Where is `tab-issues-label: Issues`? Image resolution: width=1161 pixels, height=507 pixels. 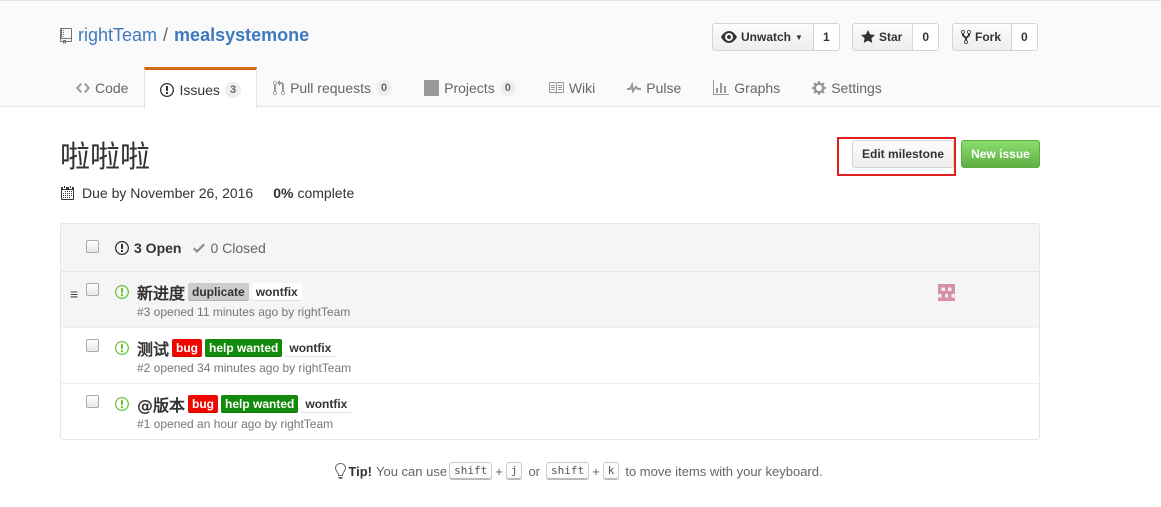 tab-issues-label: Issues is located at coordinates (199, 89).